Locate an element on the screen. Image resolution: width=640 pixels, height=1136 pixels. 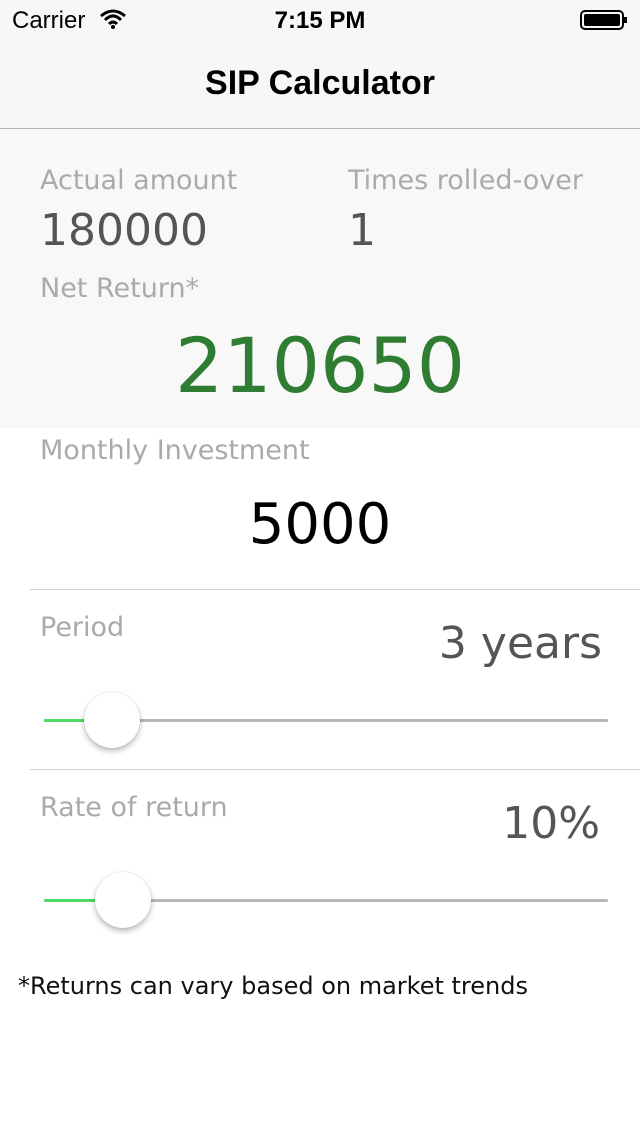
rate-slider-thumb is located at coordinates (122, 900).